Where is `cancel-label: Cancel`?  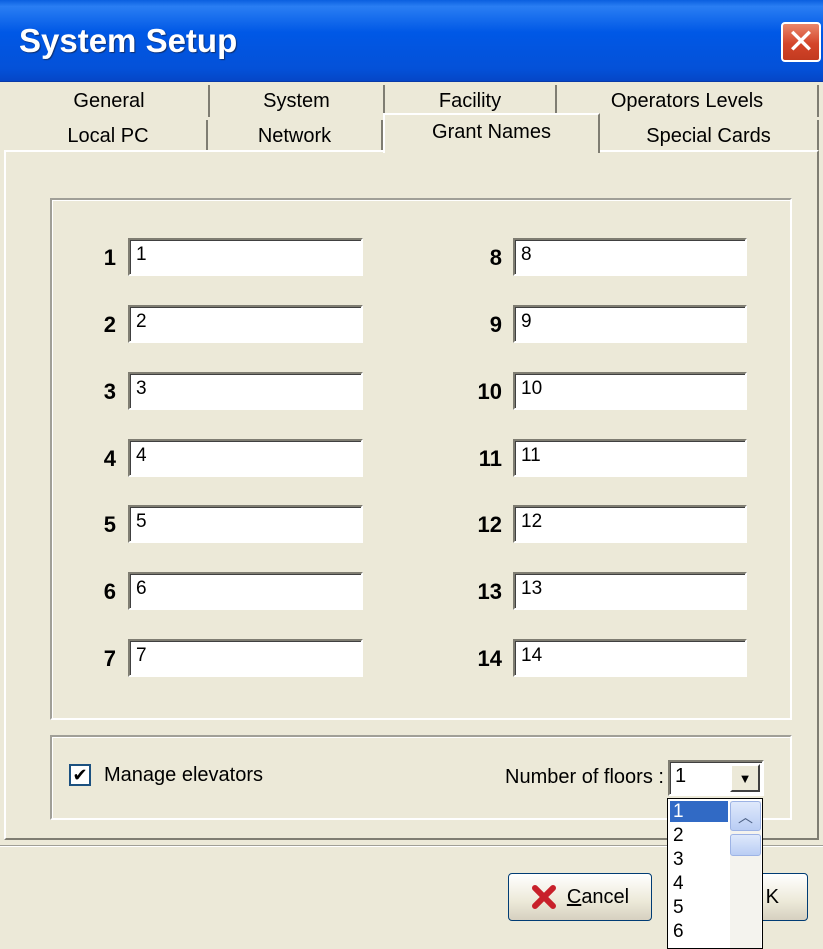 cancel-label: Cancel is located at coordinates (598, 896).